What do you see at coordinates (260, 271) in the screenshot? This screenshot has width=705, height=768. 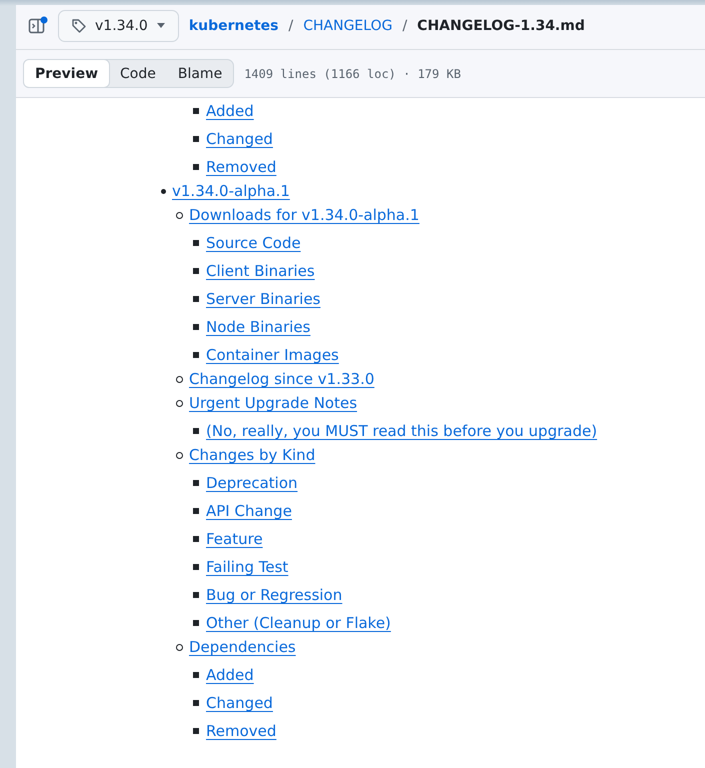 I see `toc-link: Client Binaries` at bounding box center [260, 271].